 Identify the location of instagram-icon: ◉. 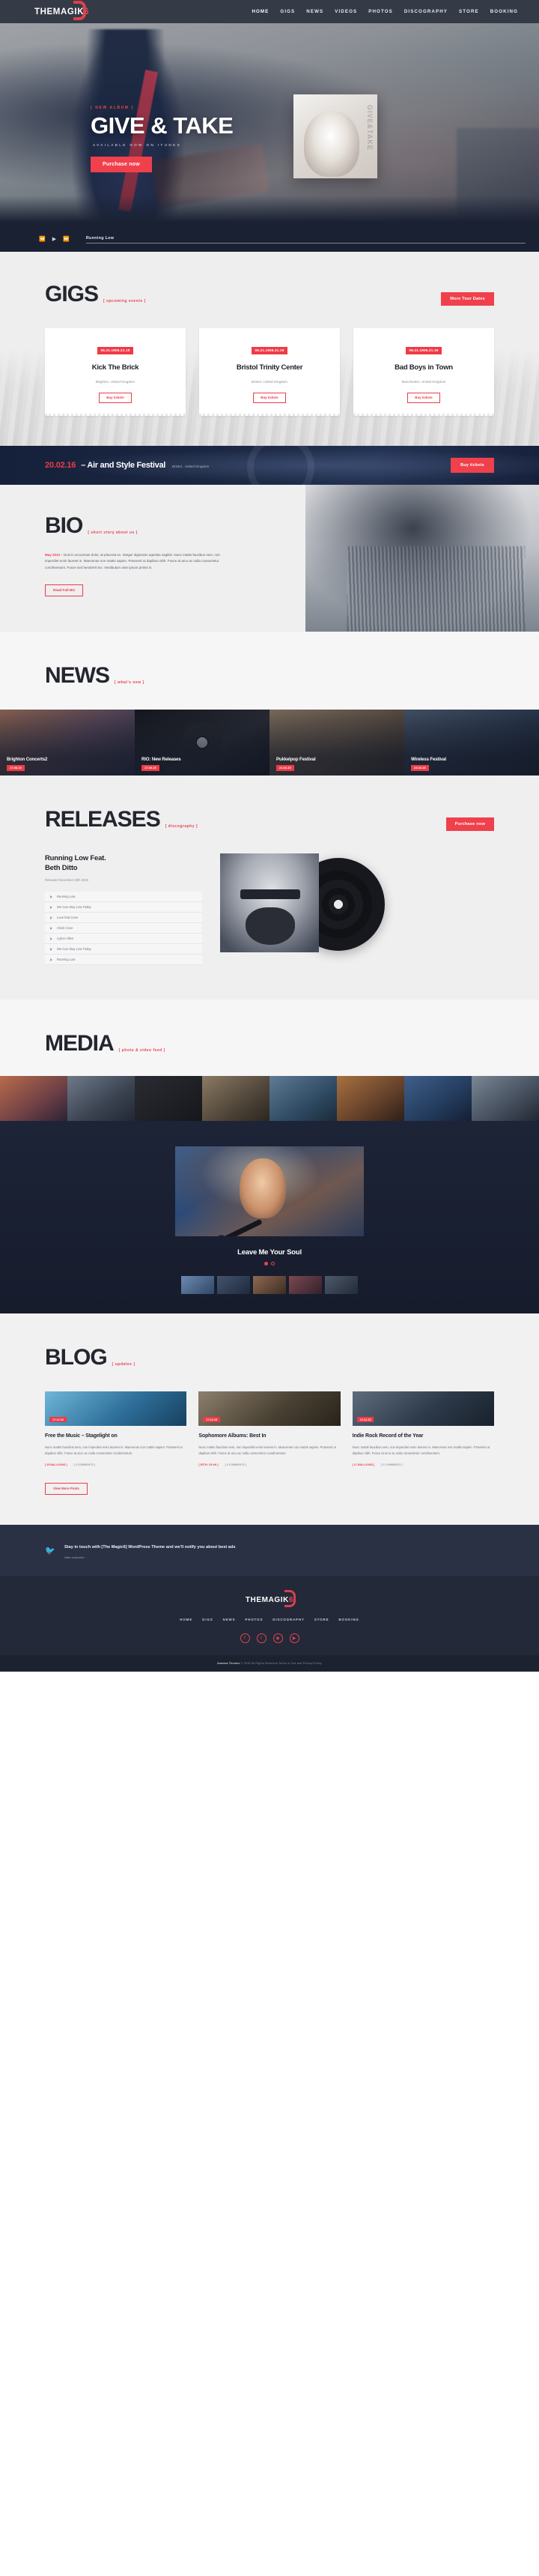
(277, 1638).